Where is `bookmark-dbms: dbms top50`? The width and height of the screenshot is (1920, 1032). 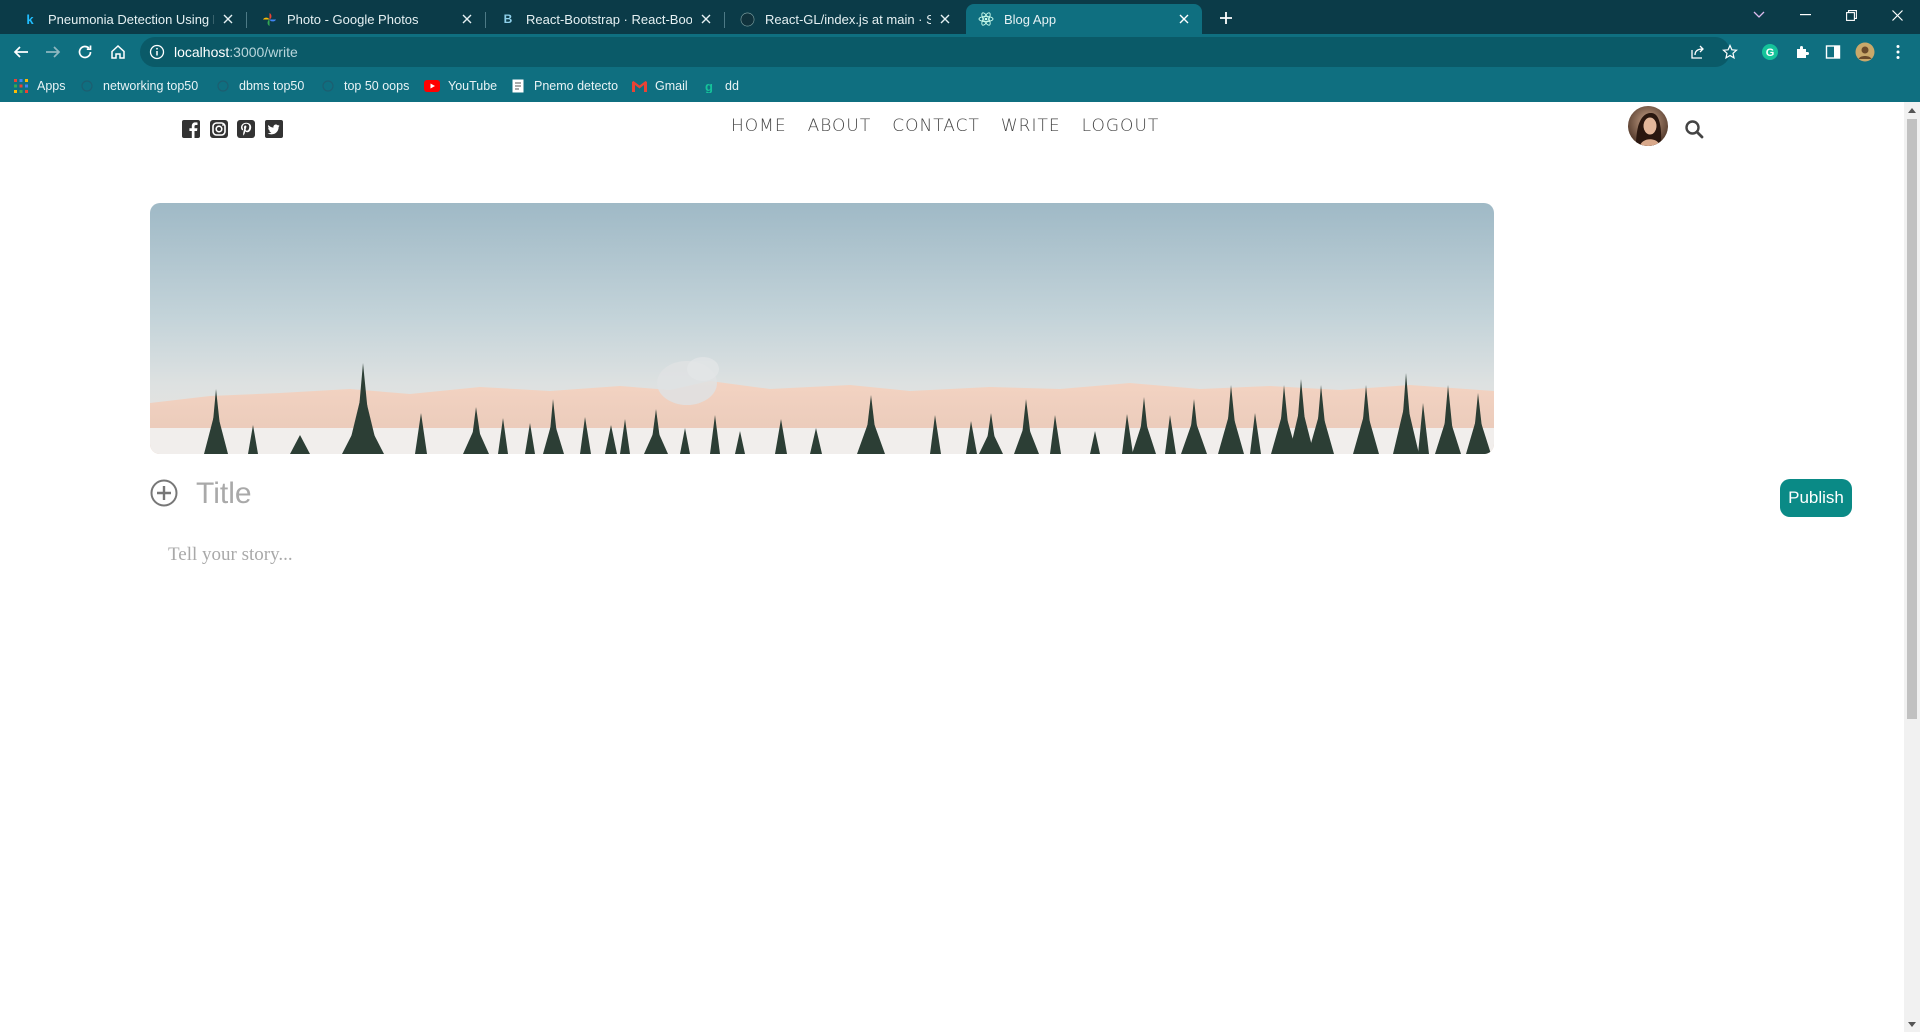
bookmark-dbms: dbms top50 is located at coordinates (259, 86).